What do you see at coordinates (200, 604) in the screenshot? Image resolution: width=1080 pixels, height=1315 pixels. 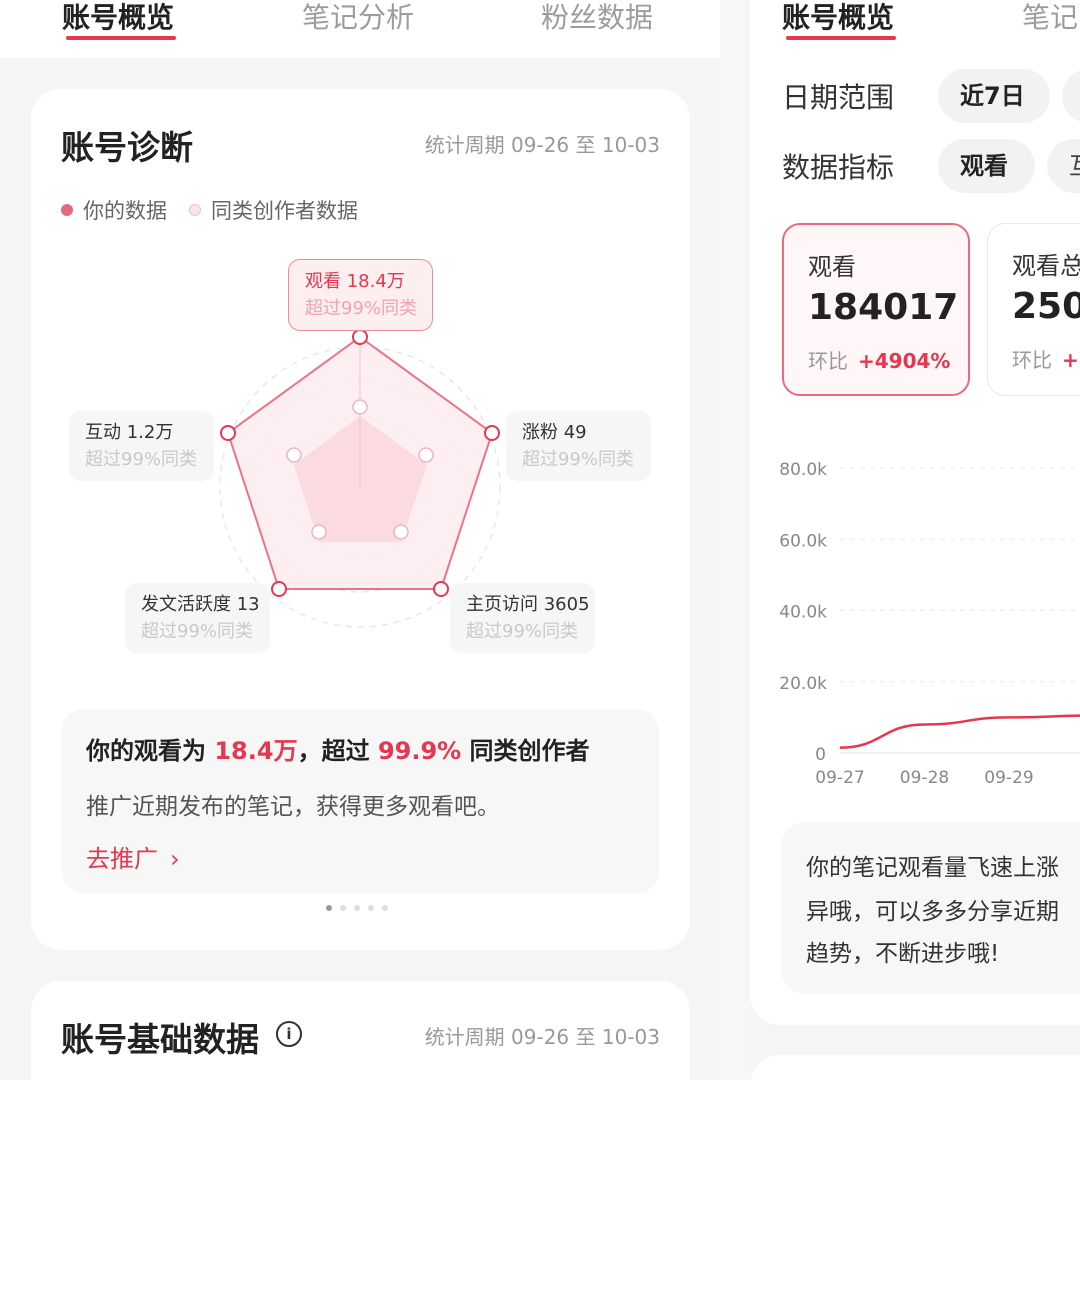 I see `radar-label-activity-value: 发文活跃度 13` at bounding box center [200, 604].